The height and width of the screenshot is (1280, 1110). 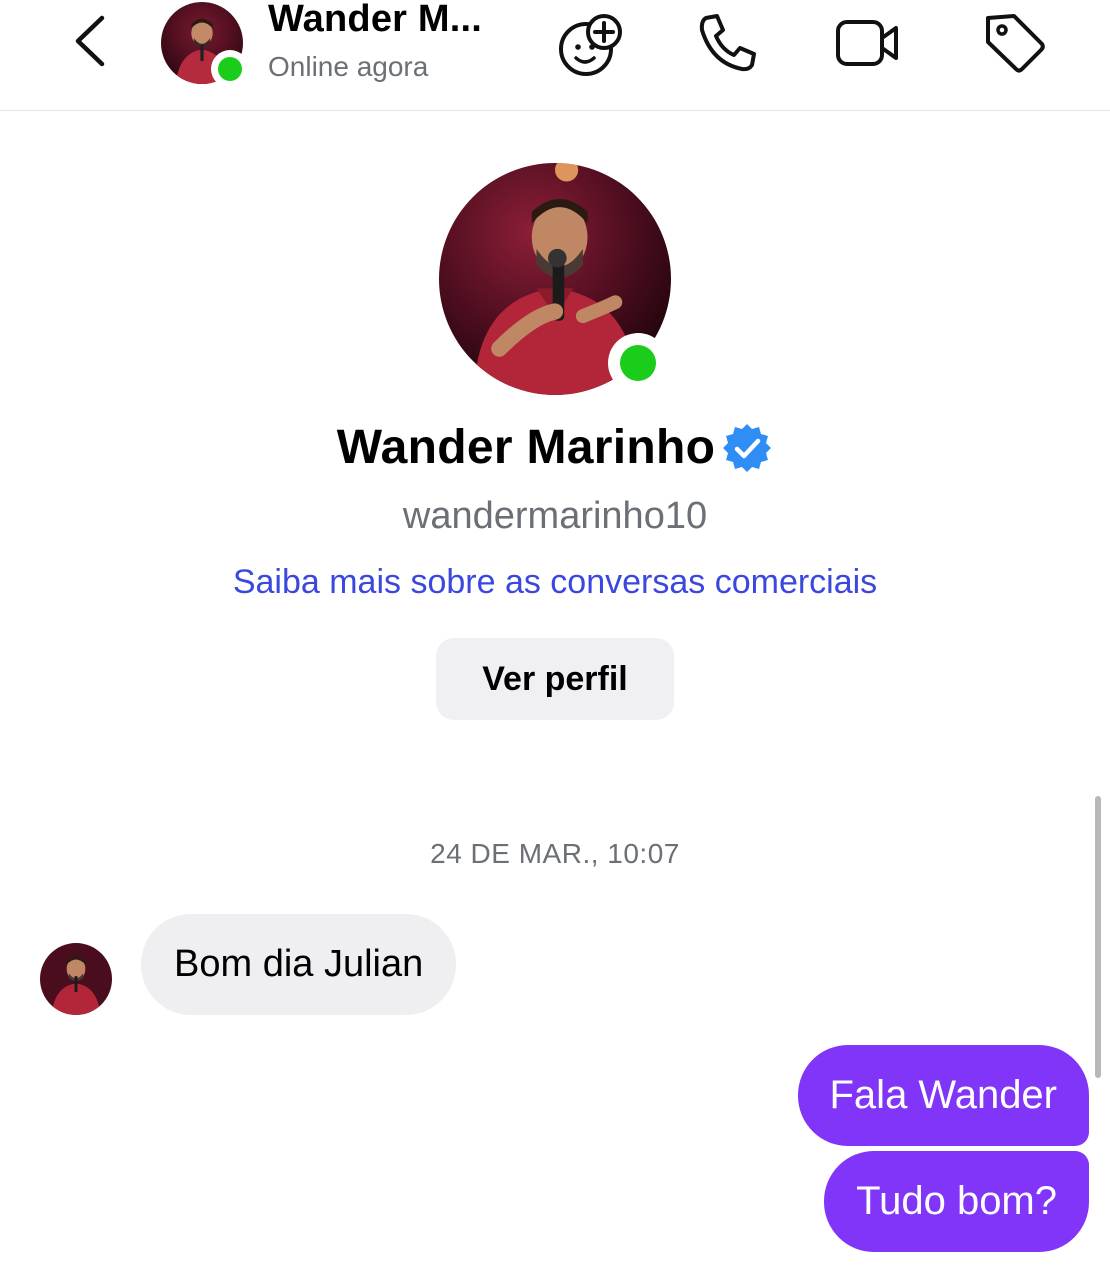 I want to click on online-status: Online agora, so click(x=348, y=66).